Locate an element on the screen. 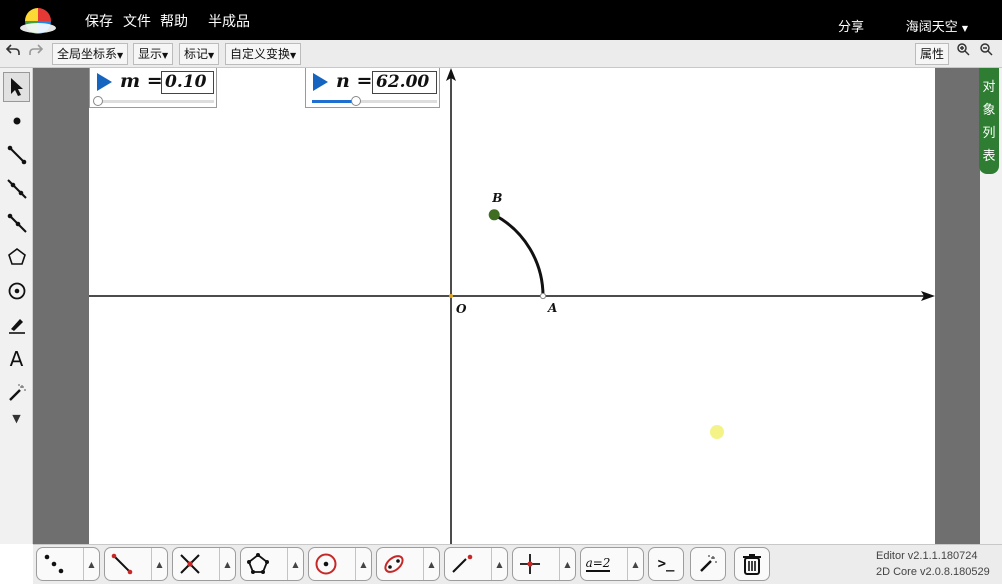 The image size is (1002, 584). custom-transform-dropdown: 自定义变换▼ is located at coordinates (263, 54).